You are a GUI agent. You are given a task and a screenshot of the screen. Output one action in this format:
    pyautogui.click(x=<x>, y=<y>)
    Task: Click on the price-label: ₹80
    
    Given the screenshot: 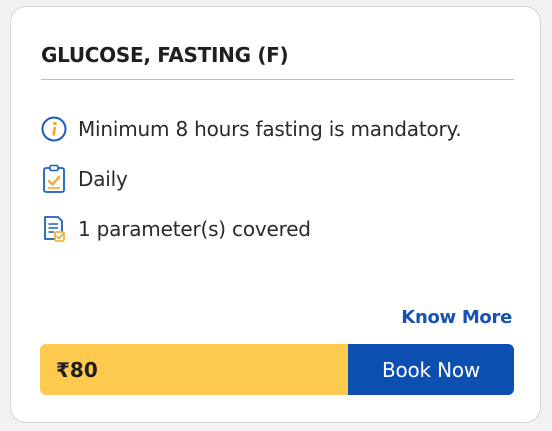 What is the action you would take?
    pyautogui.click(x=194, y=369)
    